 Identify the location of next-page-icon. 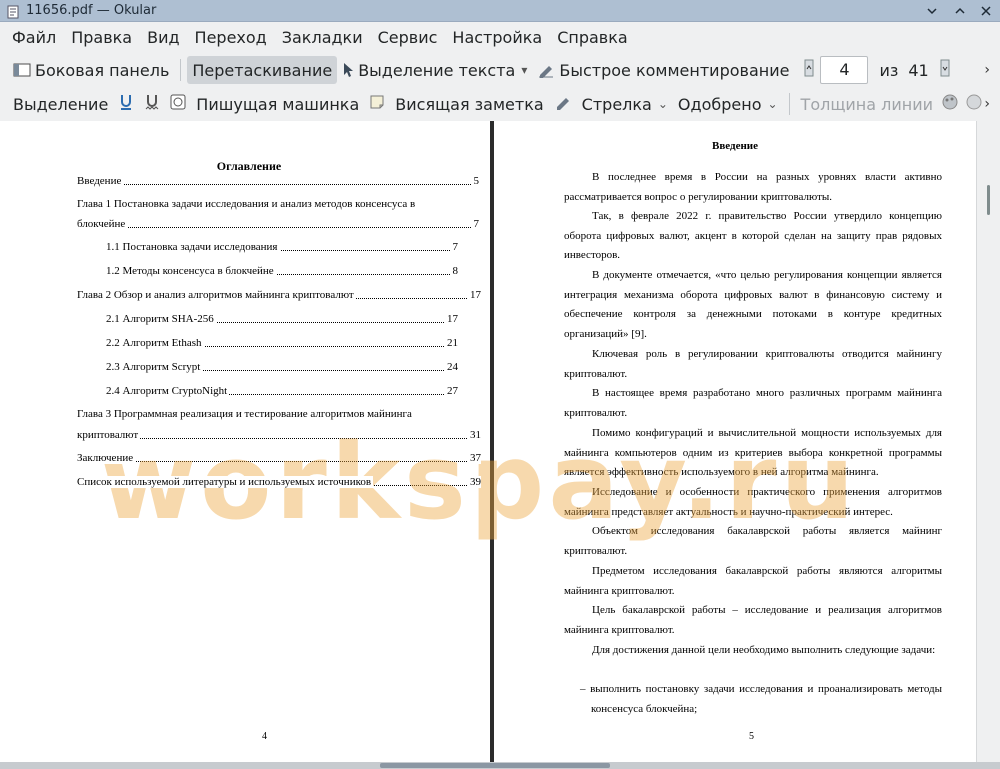
(945, 70).